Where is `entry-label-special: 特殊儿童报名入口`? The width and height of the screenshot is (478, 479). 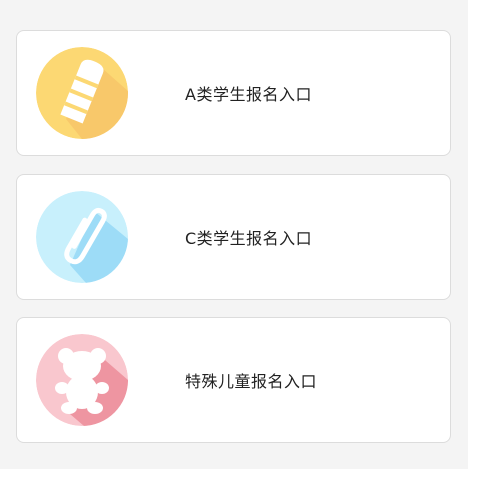
entry-label-special: 特殊儿童报名入口 is located at coordinates (251, 381).